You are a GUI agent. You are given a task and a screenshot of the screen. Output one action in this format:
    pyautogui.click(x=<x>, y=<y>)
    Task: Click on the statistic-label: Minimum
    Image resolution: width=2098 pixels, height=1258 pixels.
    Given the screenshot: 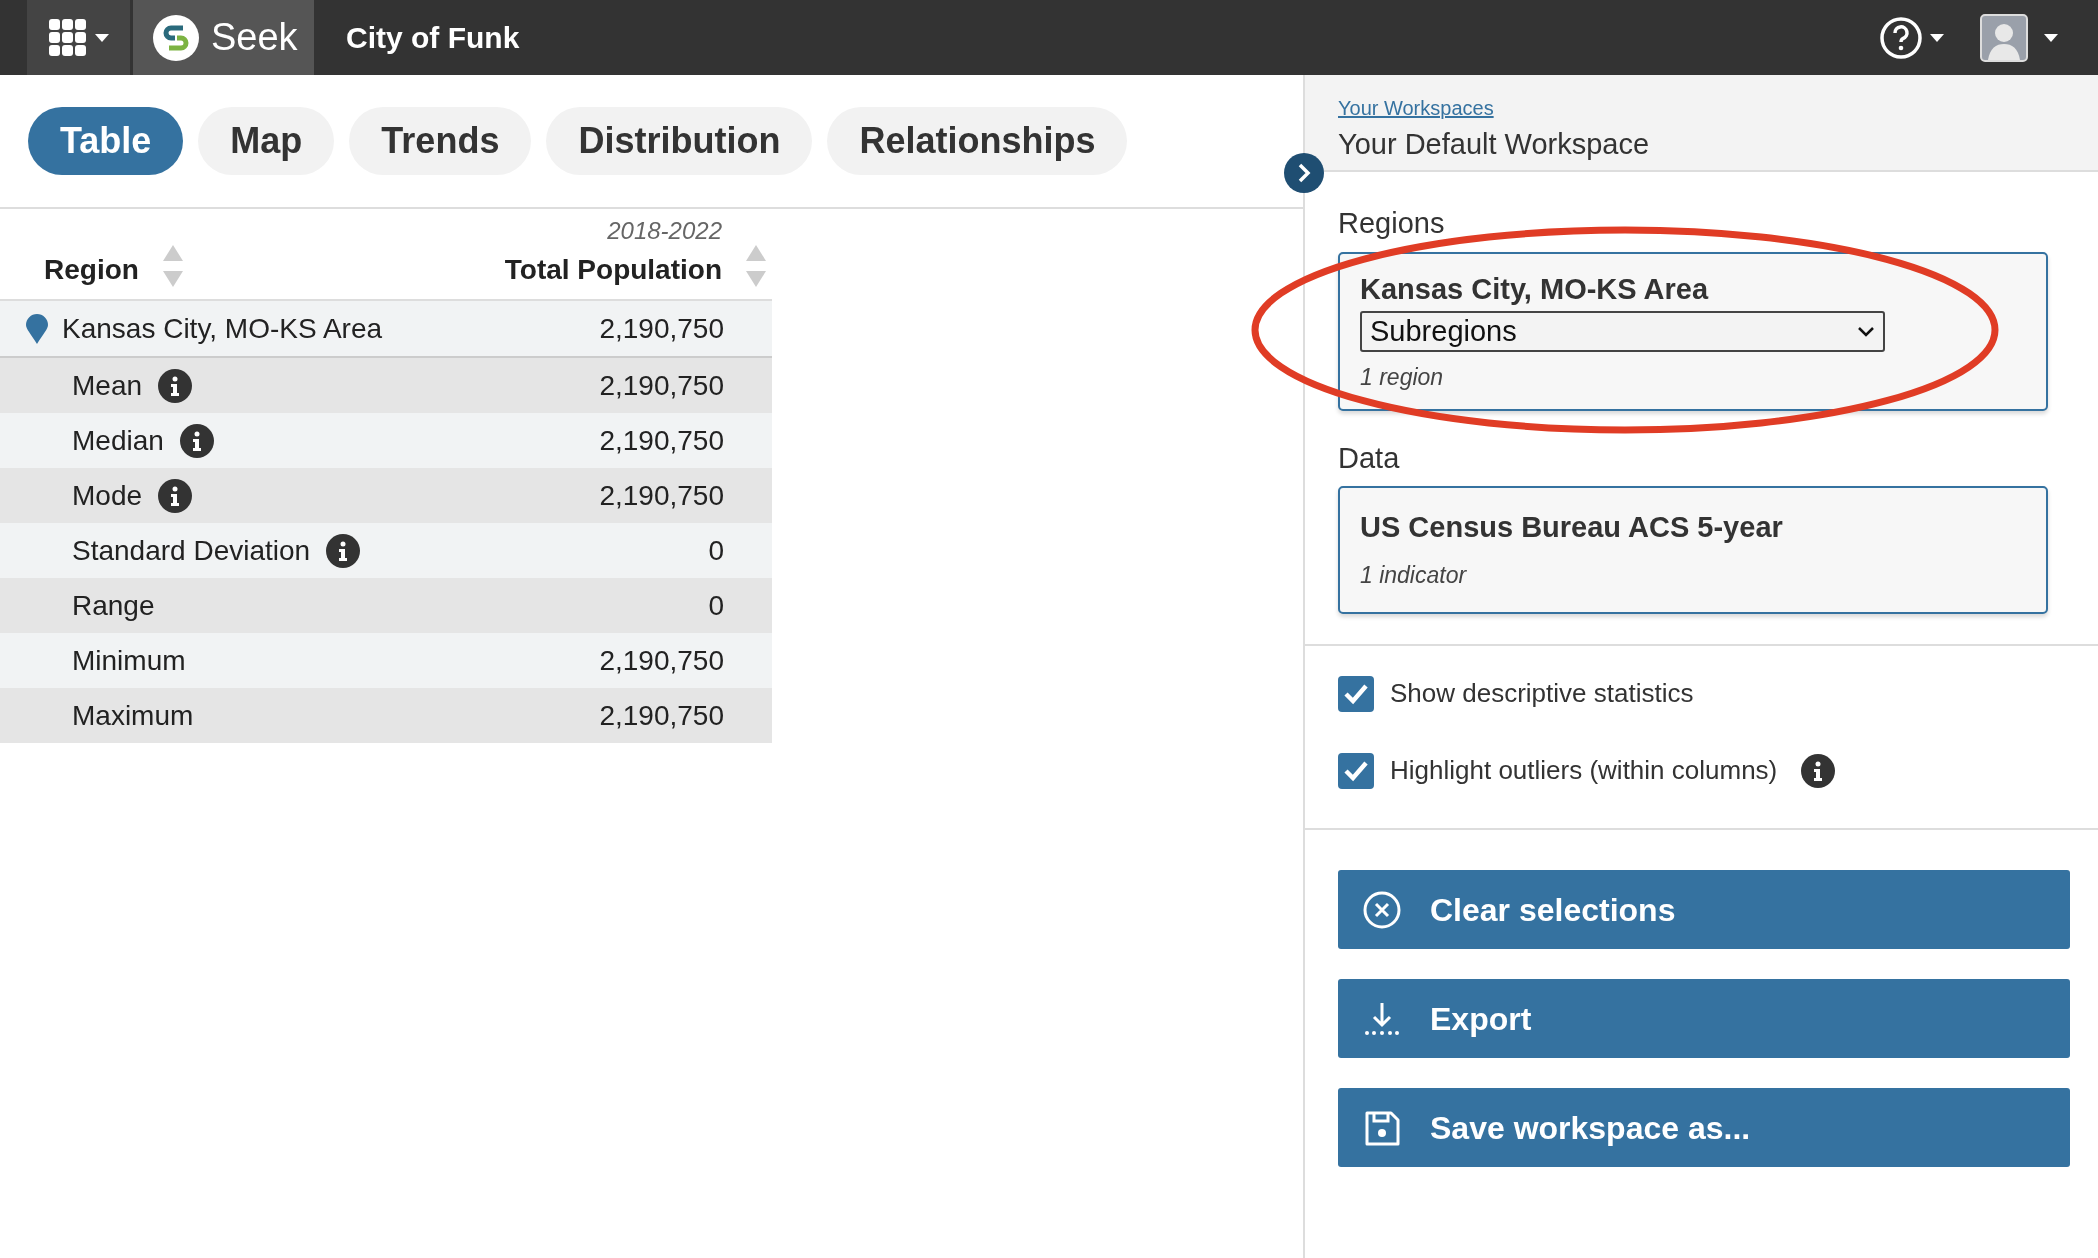 What is the action you would take?
    pyautogui.click(x=129, y=660)
    